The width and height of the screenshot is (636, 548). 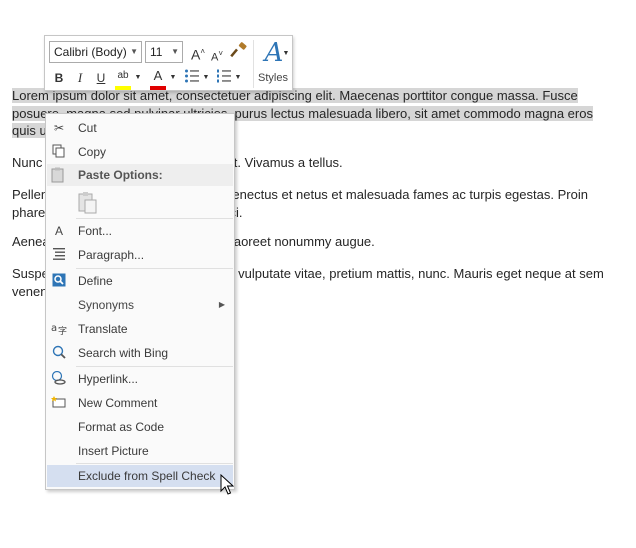 I want to click on menu-item-cut: ✂ Cut, so click(x=140, y=128).